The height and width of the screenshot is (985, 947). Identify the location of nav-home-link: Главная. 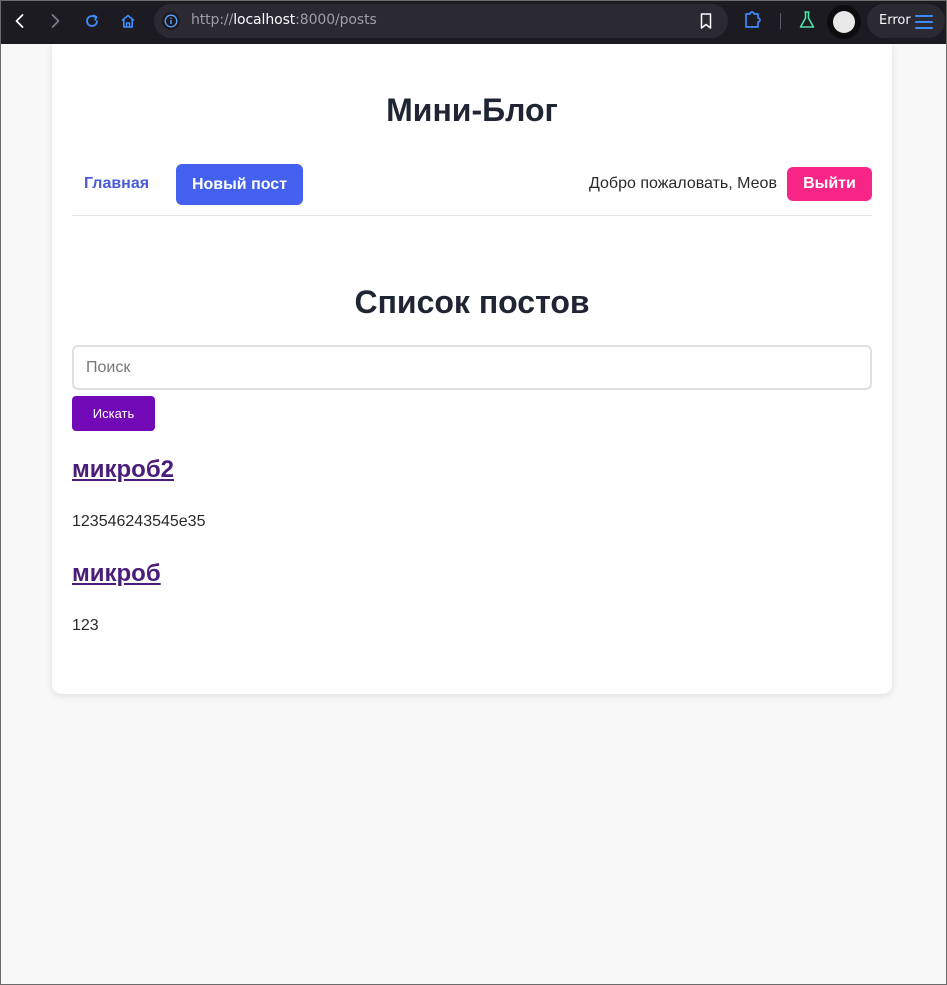
(116, 184).